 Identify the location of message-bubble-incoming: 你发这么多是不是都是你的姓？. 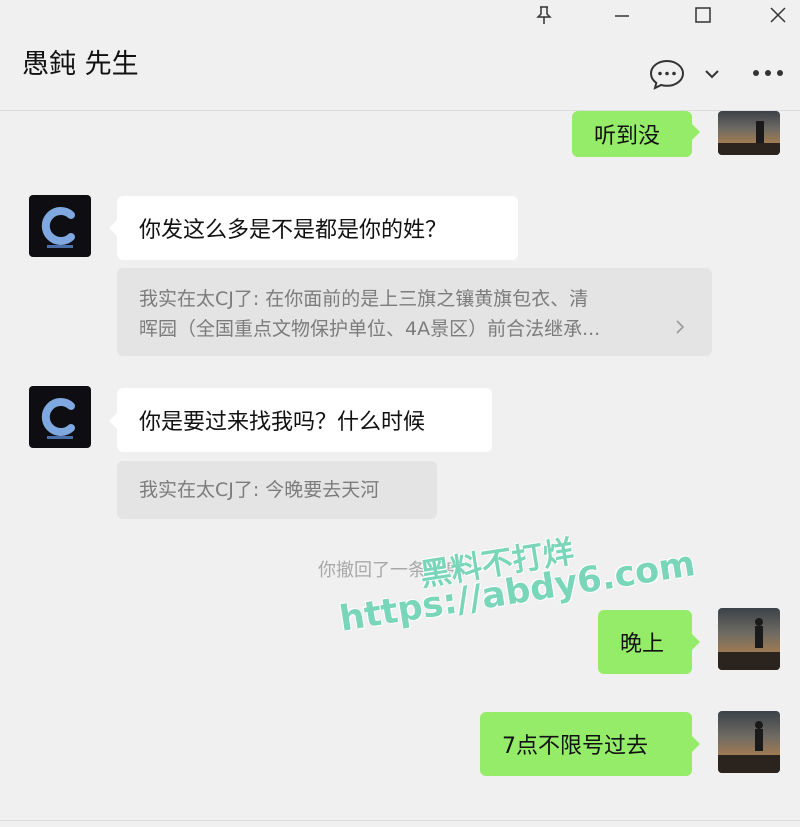
(317, 228).